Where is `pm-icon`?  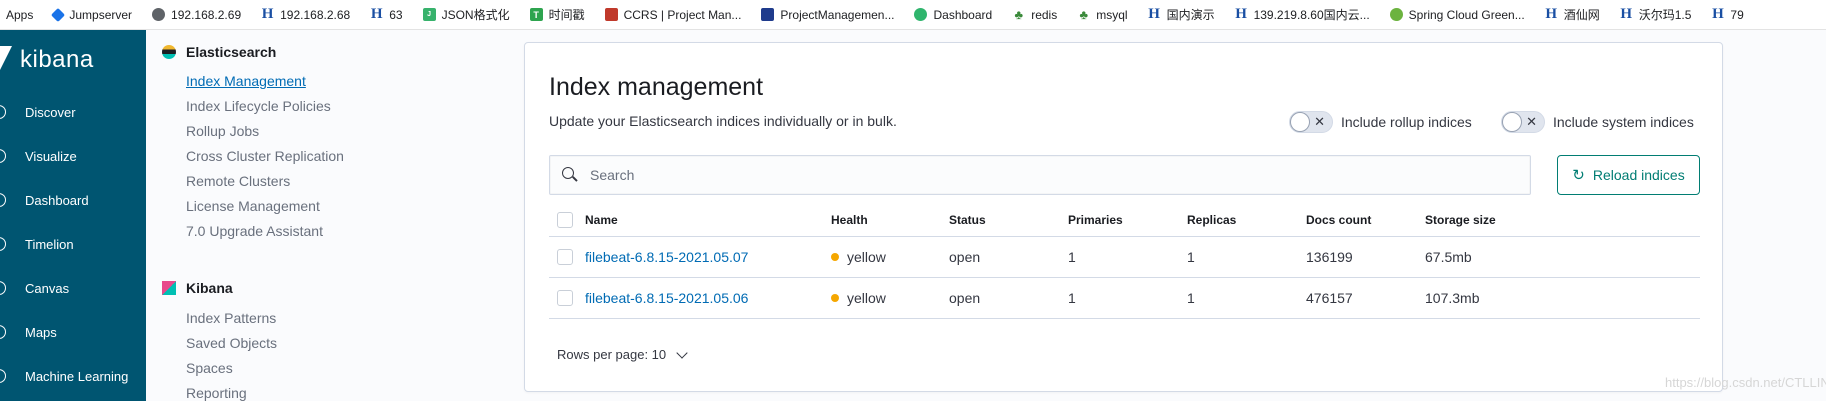 pm-icon is located at coordinates (768, 14).